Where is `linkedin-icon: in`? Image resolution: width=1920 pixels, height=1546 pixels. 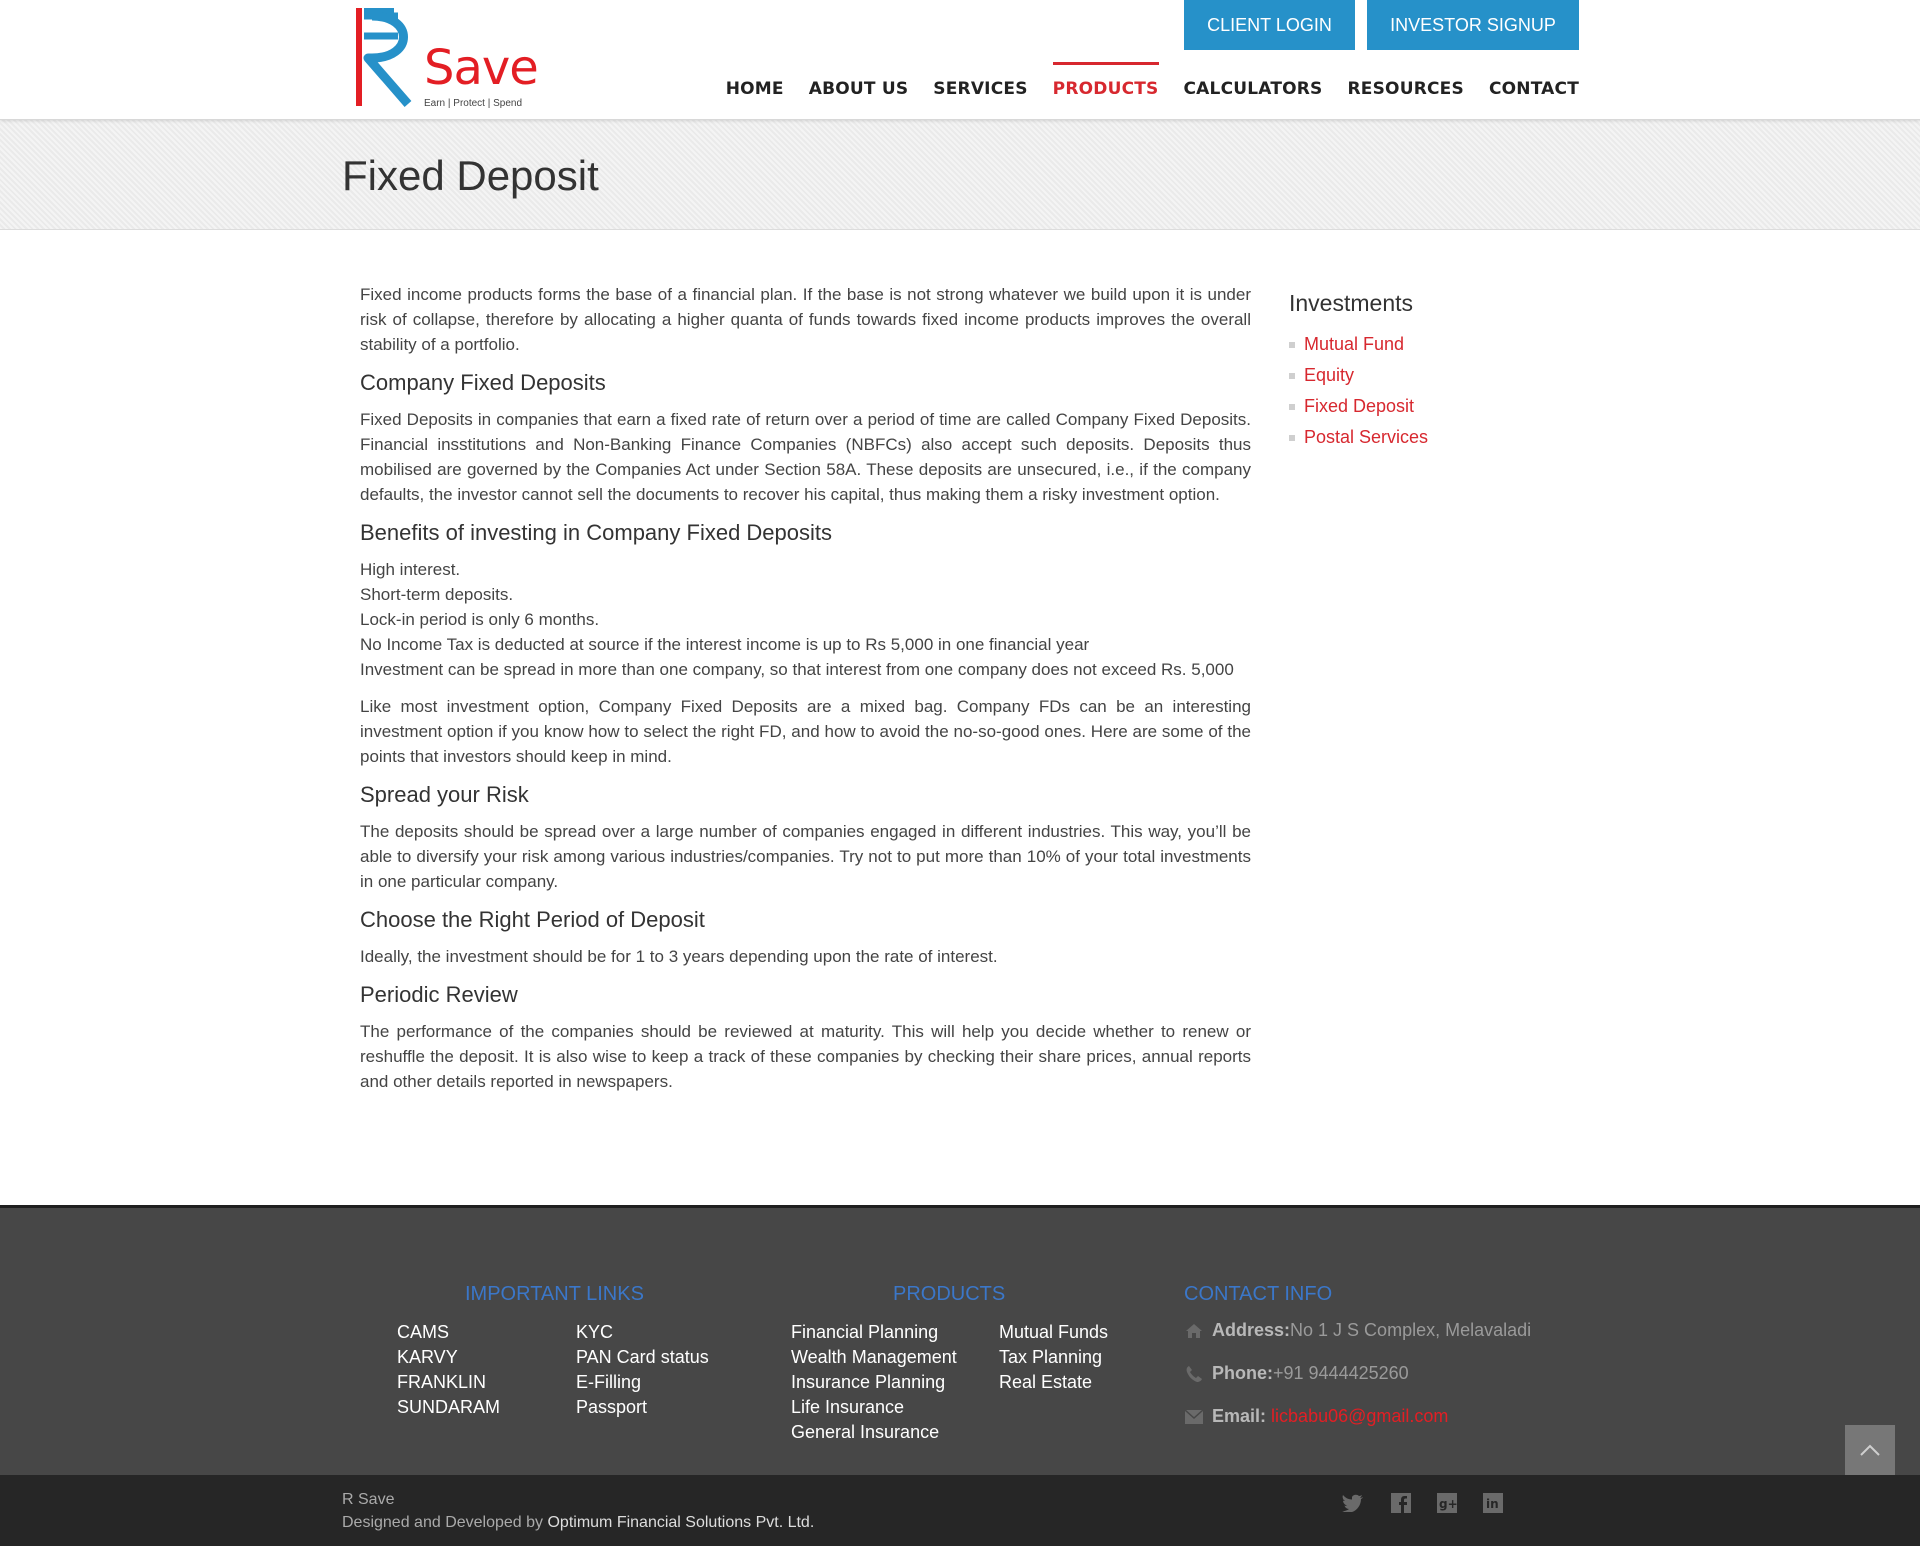
linkedin-icon: in is located at coordinates (1493, 1503).